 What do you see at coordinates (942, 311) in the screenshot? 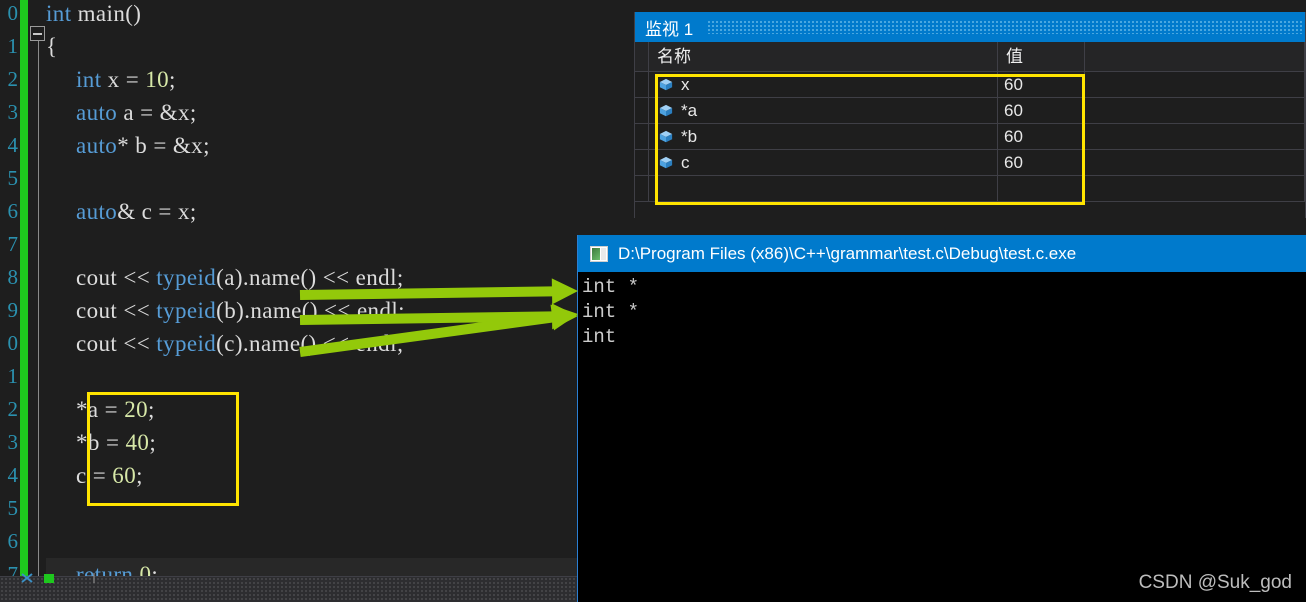
I see `console-output-area: int * int * int` at bounding box center [942, 311].